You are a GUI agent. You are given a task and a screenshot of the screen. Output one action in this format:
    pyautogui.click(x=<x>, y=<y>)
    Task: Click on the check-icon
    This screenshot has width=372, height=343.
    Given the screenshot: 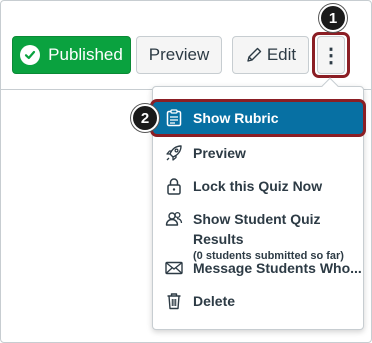 What is the action you would take?
    pyautogui.click(x=30, y=55)
    